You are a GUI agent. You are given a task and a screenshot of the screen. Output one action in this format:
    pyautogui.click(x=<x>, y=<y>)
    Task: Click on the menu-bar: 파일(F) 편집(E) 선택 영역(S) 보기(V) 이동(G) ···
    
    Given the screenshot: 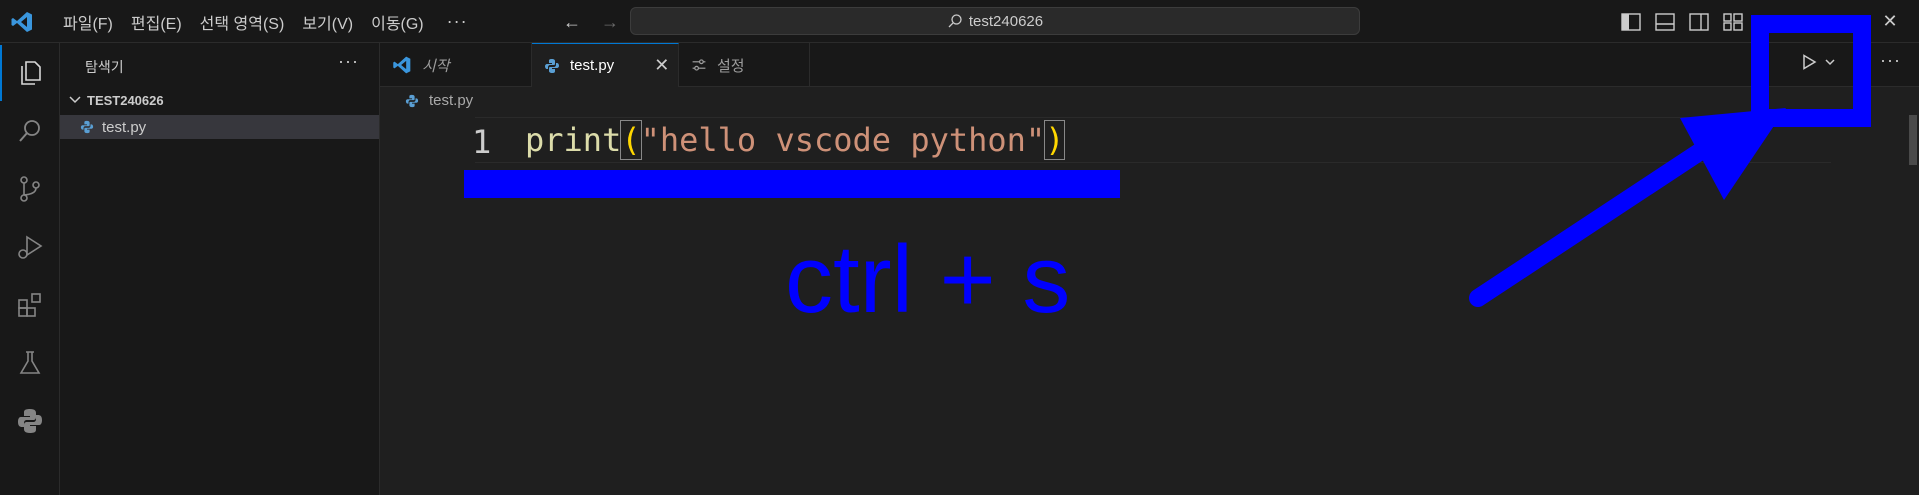 What is the action you would take?
    pyautogui.click(x=268, y=21)
    